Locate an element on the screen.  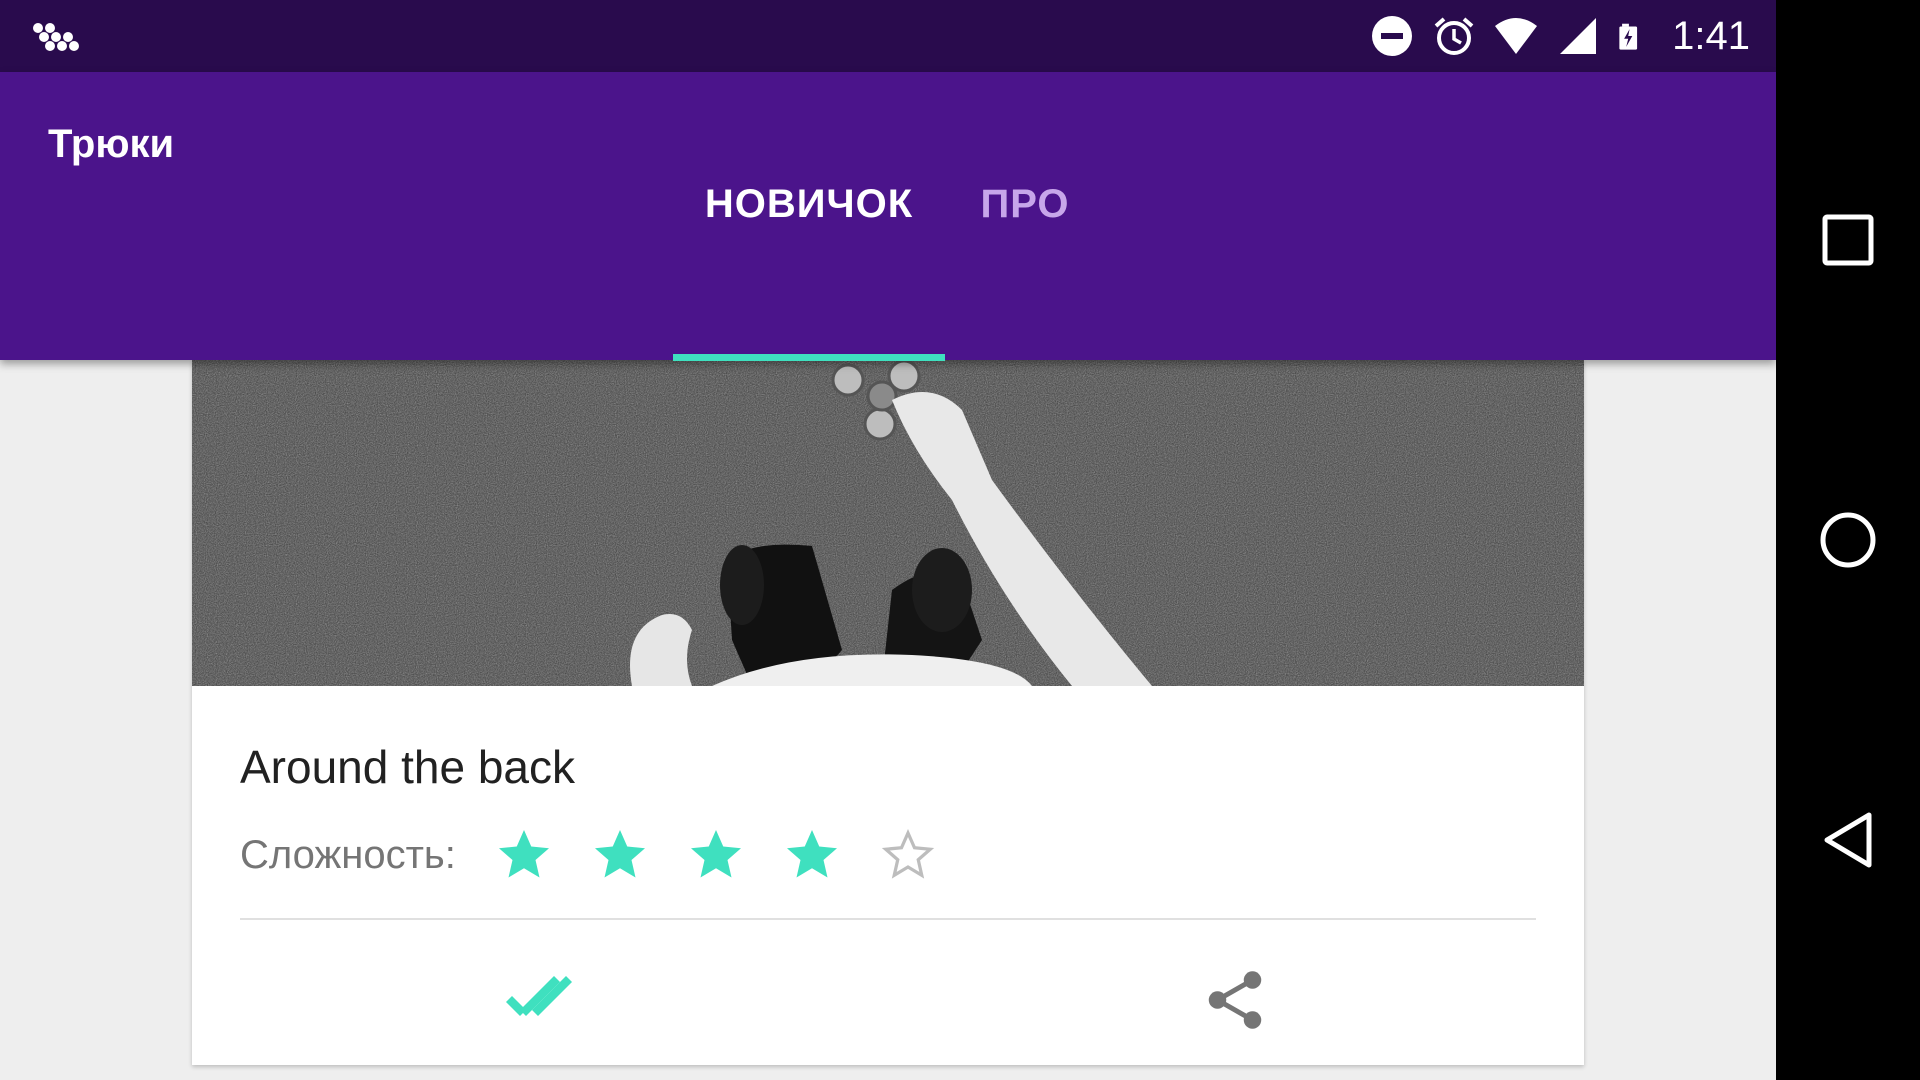
tab-novice-label: НОВИЧОК is located at coordinates (809, 204).